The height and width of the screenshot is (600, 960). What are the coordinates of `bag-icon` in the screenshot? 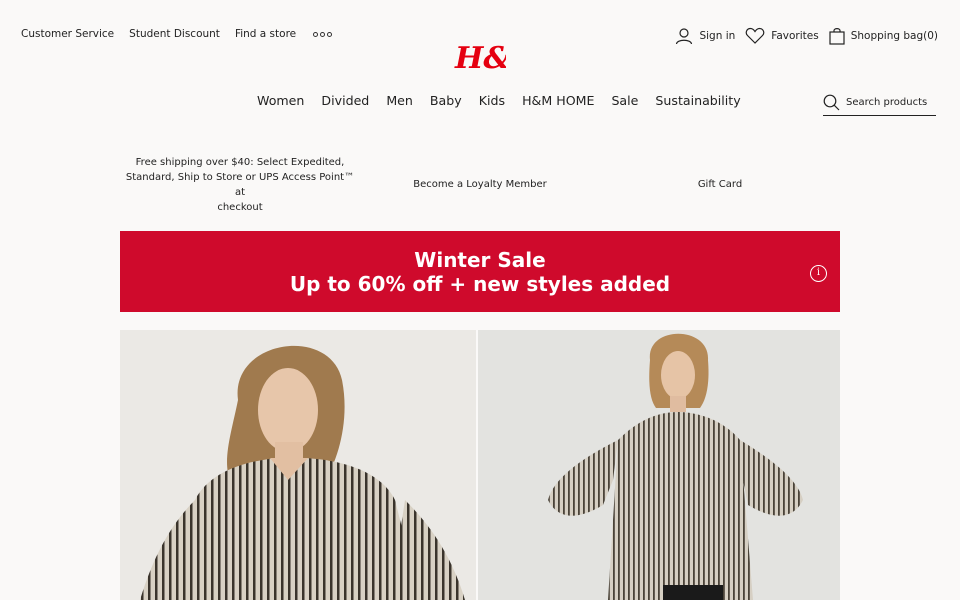 It's located at (837, 36).